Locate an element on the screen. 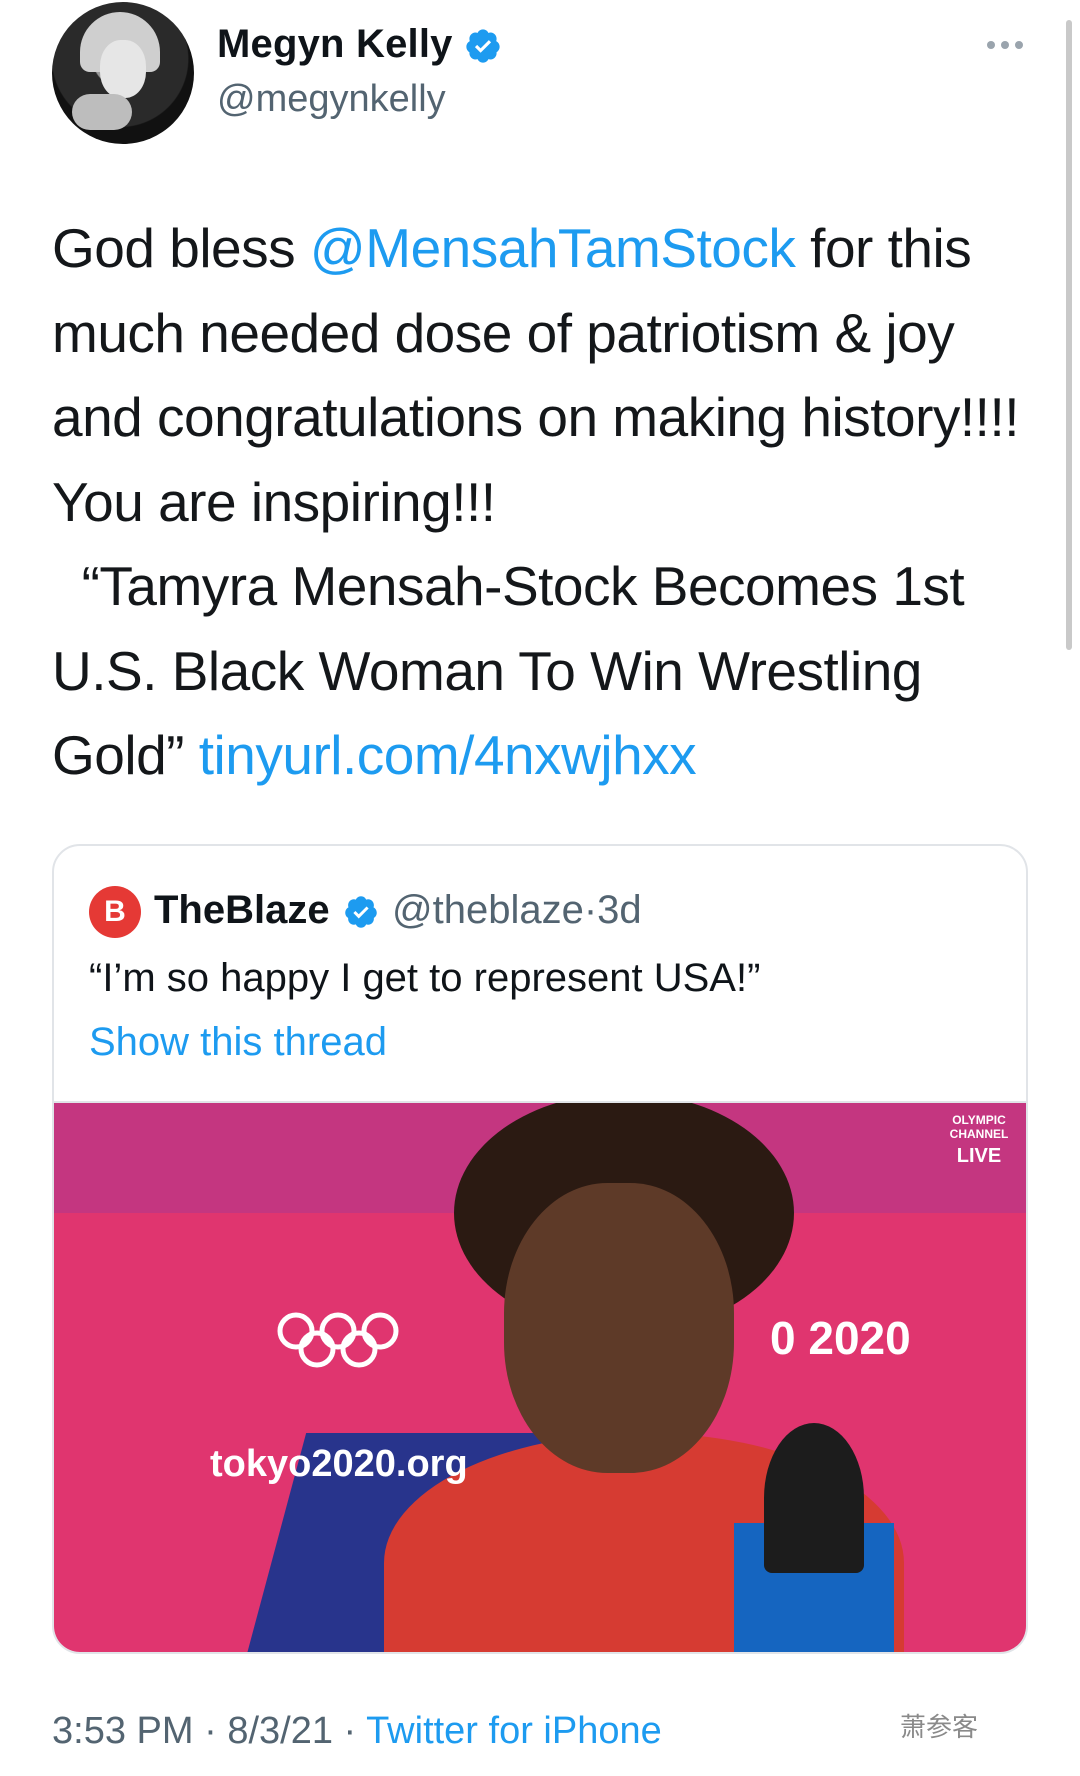 The image size is (1080, 1776). athlete-face is located at coordinates (619, 1328).